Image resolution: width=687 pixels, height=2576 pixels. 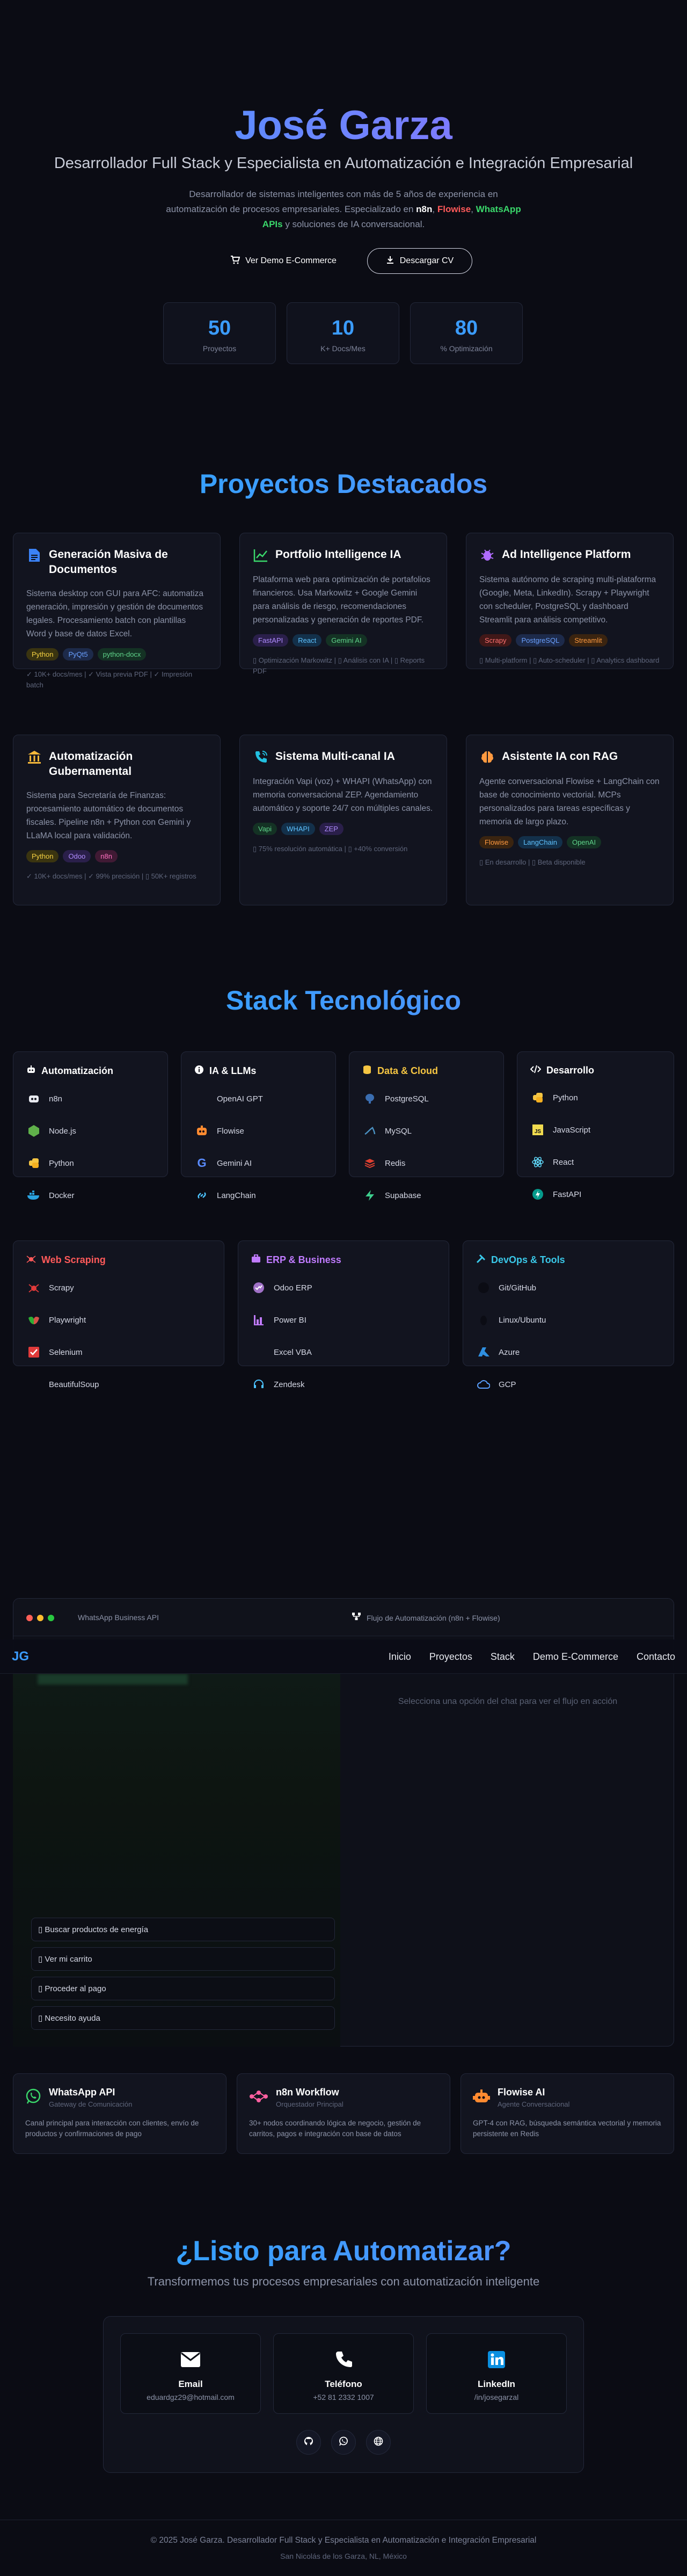 I want to click on stat-card: 50 Proyectos, so click(x=220, y=333).